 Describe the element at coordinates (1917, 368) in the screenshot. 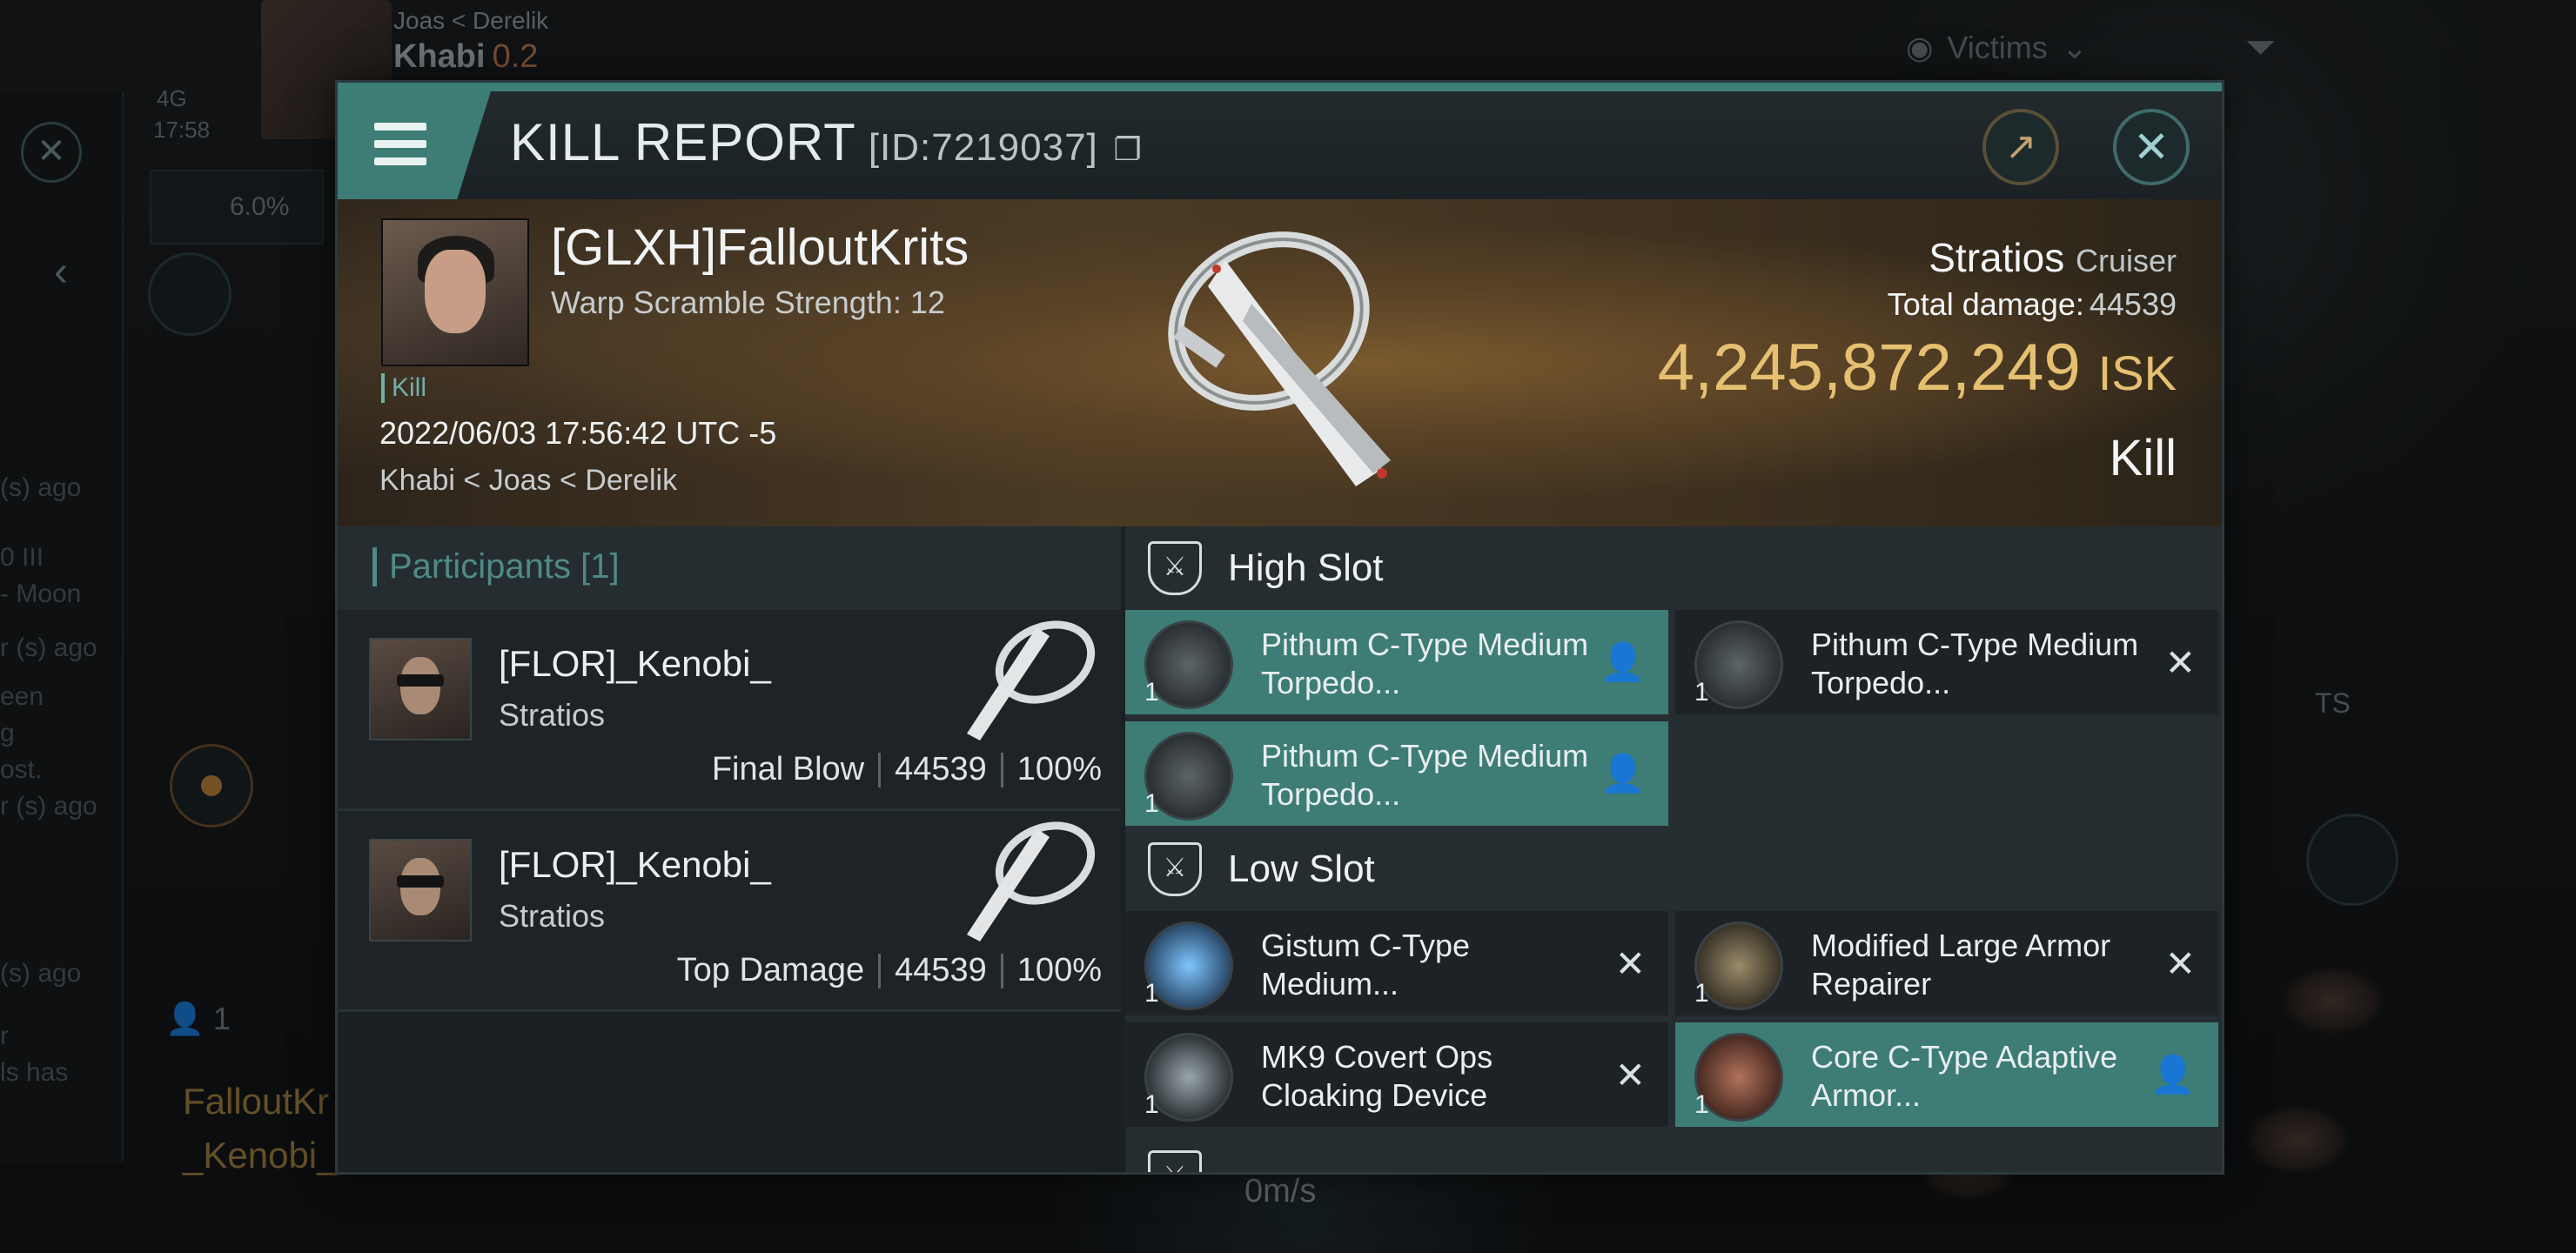

I see `isk-value: 4,245,872,249 ISK` at that location.